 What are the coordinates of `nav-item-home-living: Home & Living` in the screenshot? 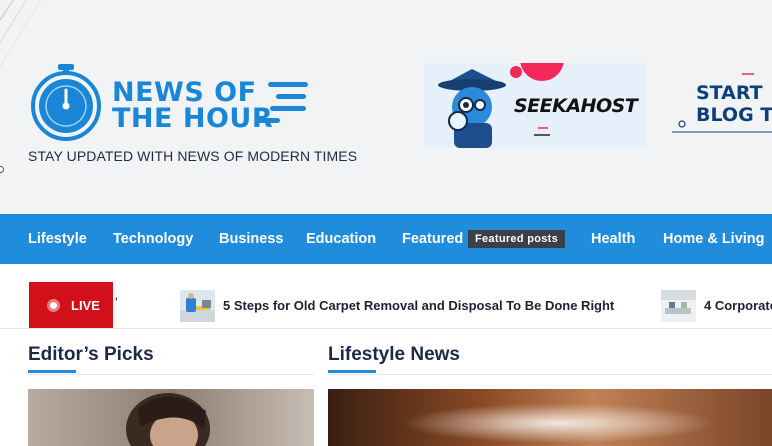 It's located at (714, 239).